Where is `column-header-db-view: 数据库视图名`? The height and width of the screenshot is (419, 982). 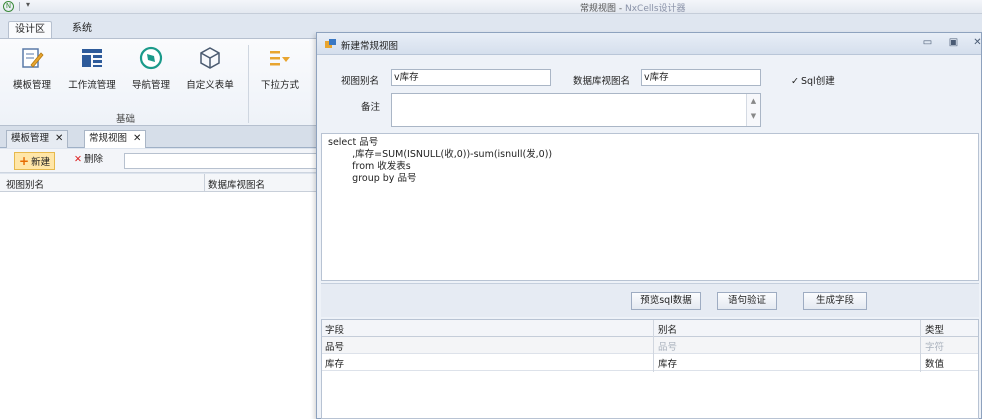
column-header-db-view: 数据库视图名 is located at coordinates (236, 184).